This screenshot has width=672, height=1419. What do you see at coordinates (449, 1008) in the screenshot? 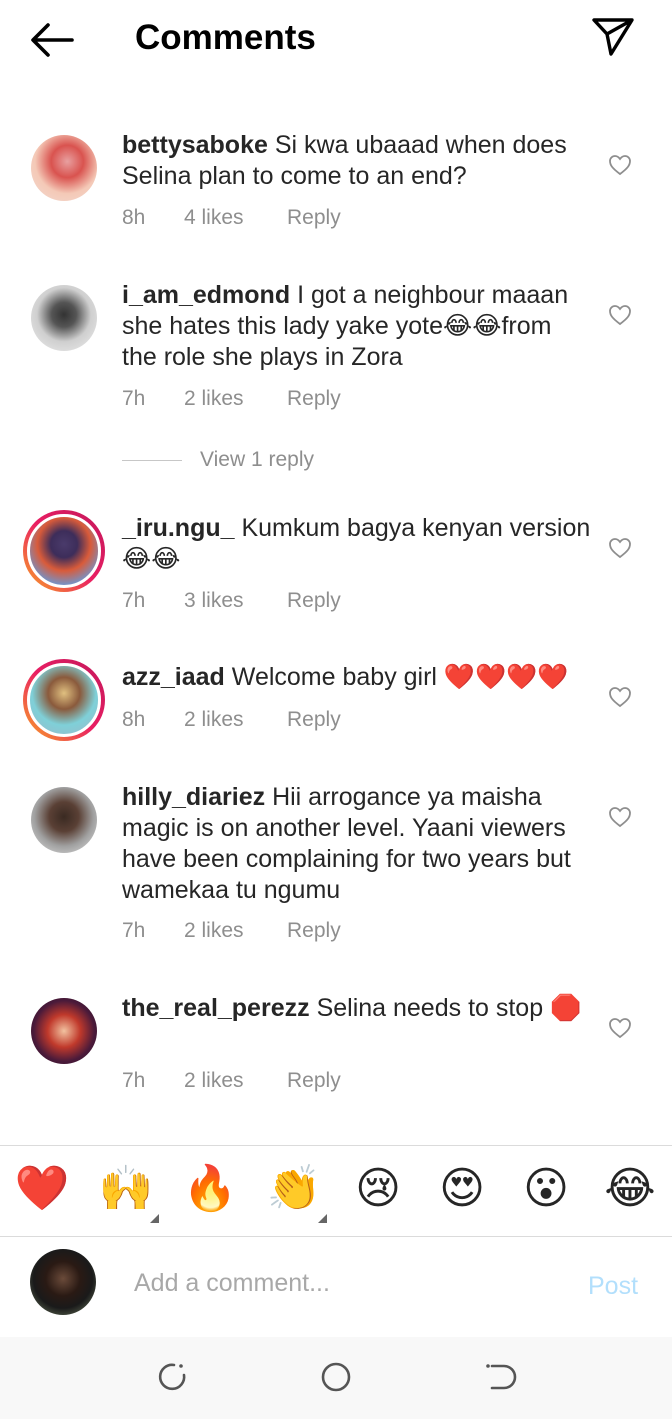
I see `comment-text: Selina needs to stop 🛑` at bounding box center [449, 1008].